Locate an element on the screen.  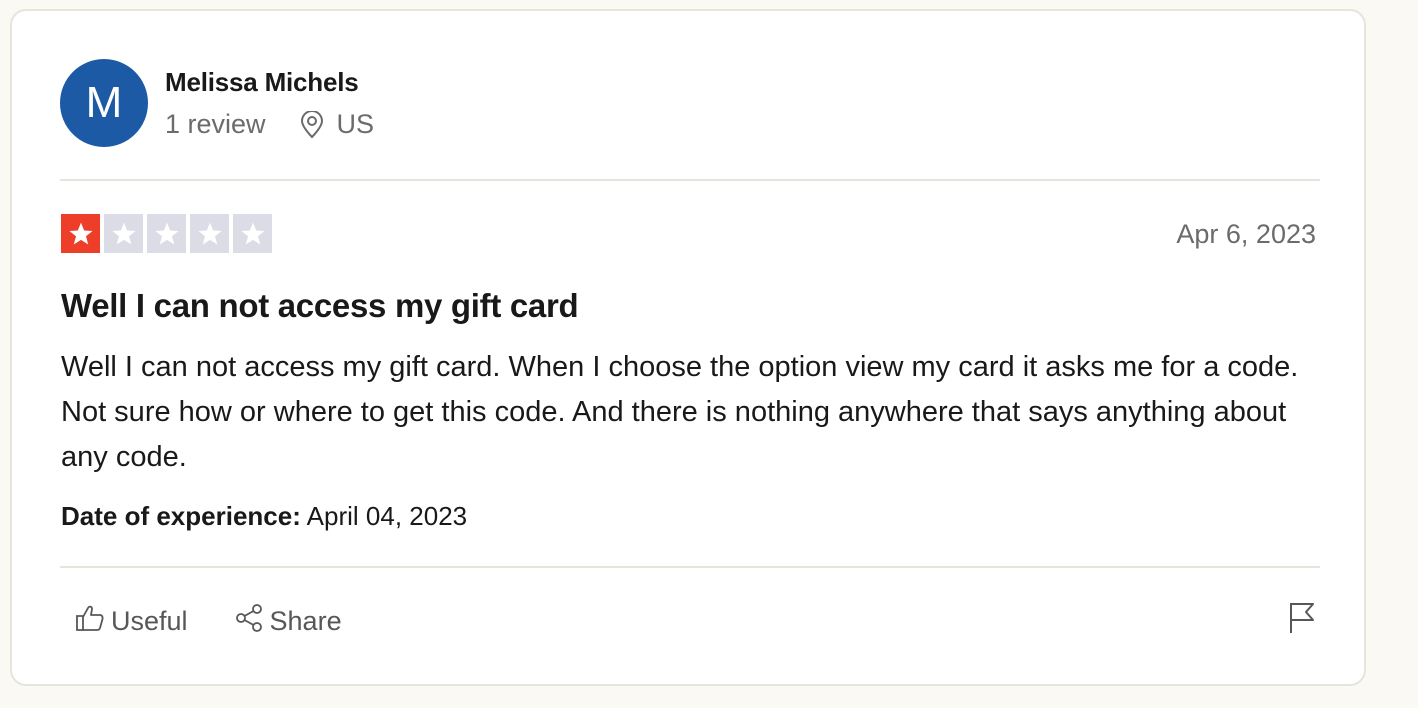
review-title: Well I can not access my gift card is located at coordinates (320, 306).